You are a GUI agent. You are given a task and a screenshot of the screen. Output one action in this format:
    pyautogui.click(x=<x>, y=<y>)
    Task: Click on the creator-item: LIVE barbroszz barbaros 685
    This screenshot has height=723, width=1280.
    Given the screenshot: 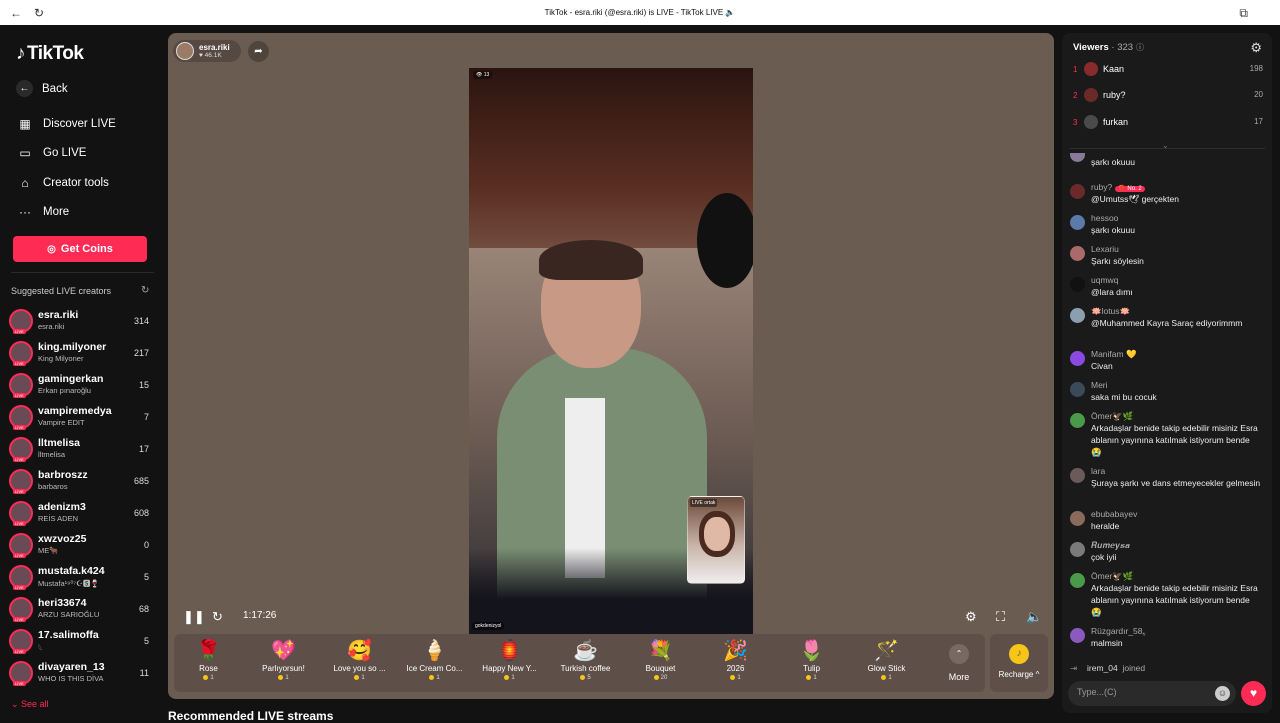 What is the action you would take?
    pyautogui.click(x=80, y=482)
    